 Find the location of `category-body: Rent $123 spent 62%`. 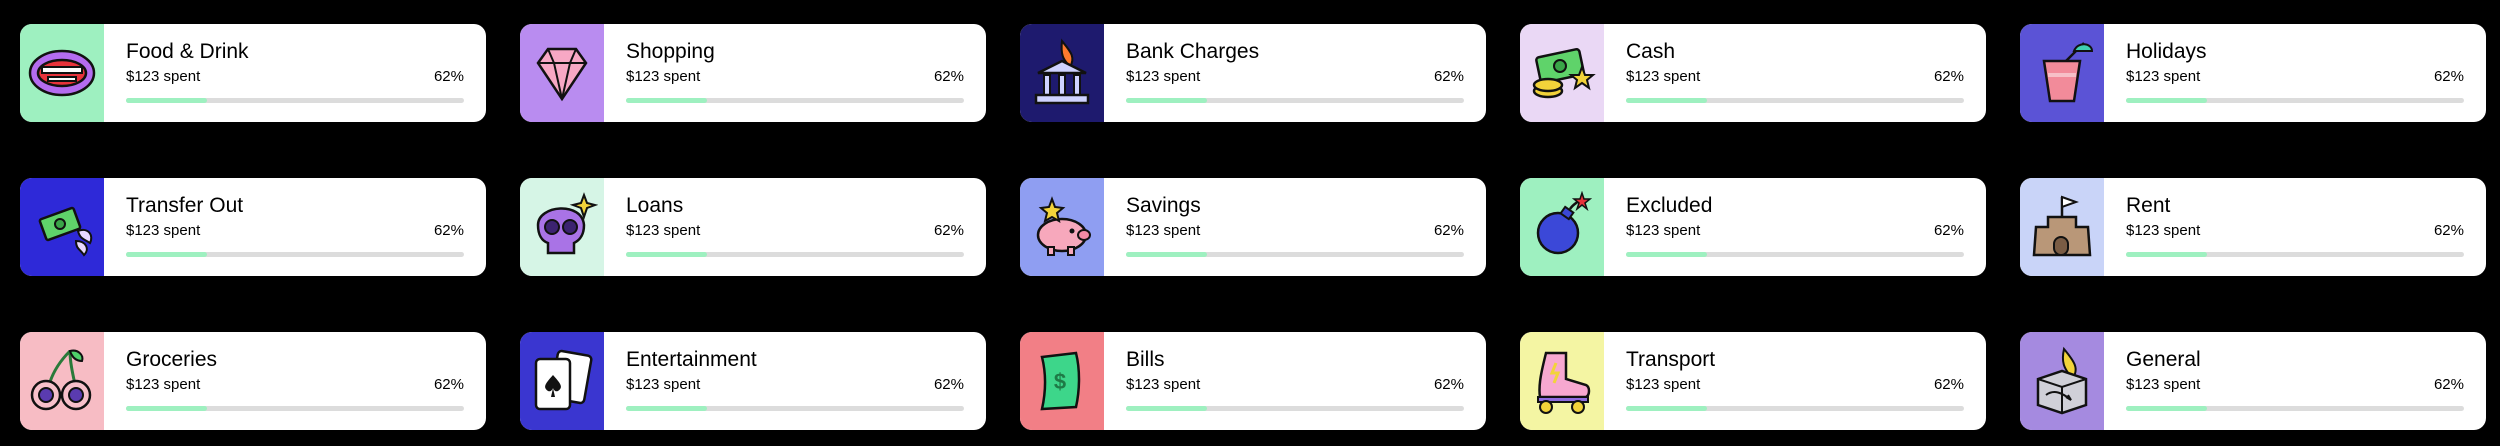

category-body: Rent $123 spent 62% is located at coordinates (2295, 227).